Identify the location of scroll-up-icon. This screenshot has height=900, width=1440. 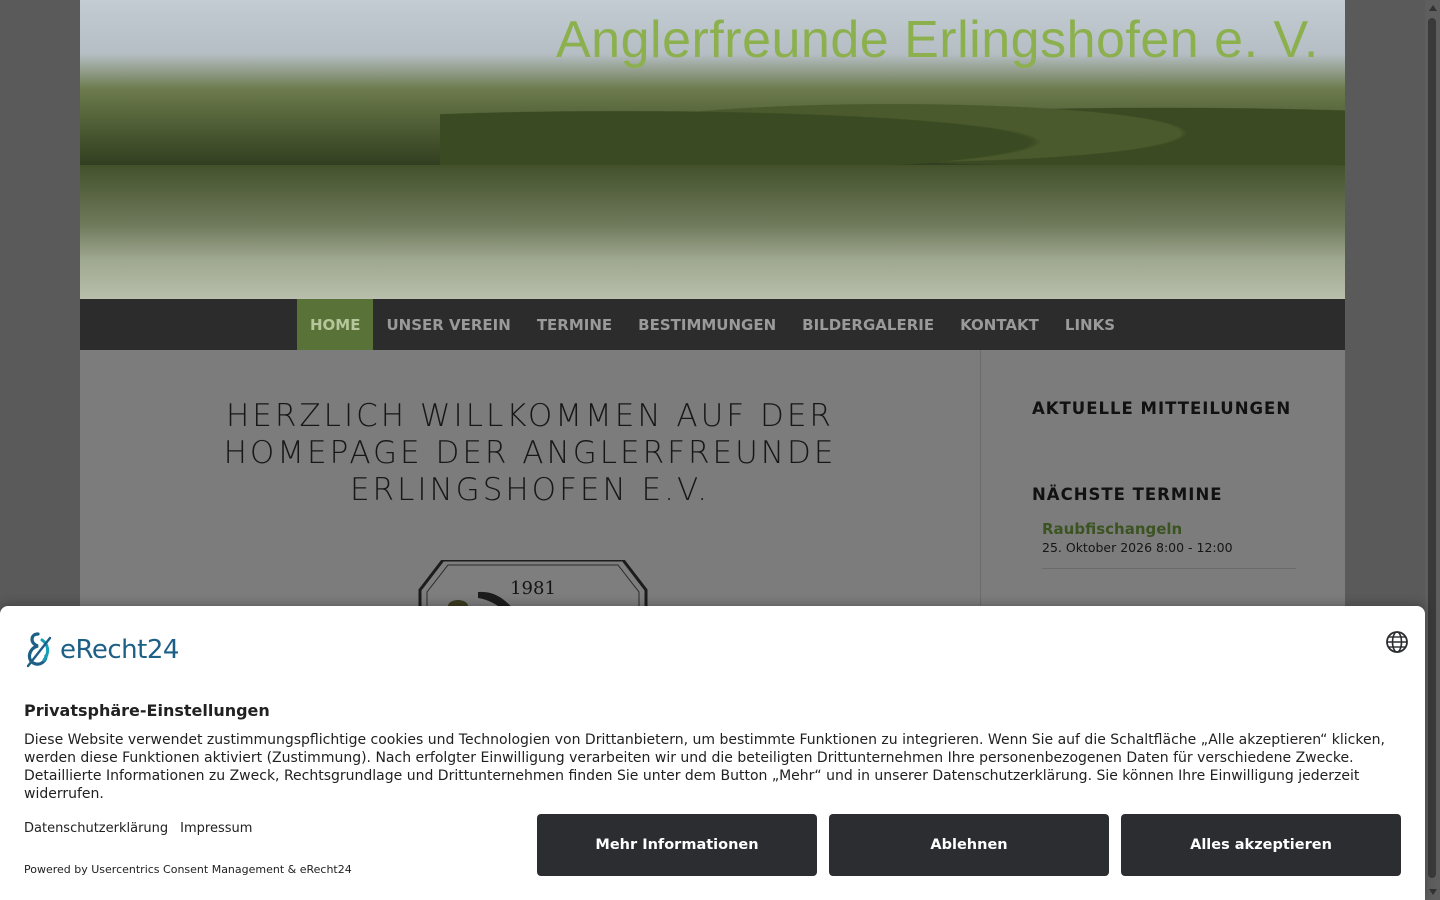
(1433, 8).